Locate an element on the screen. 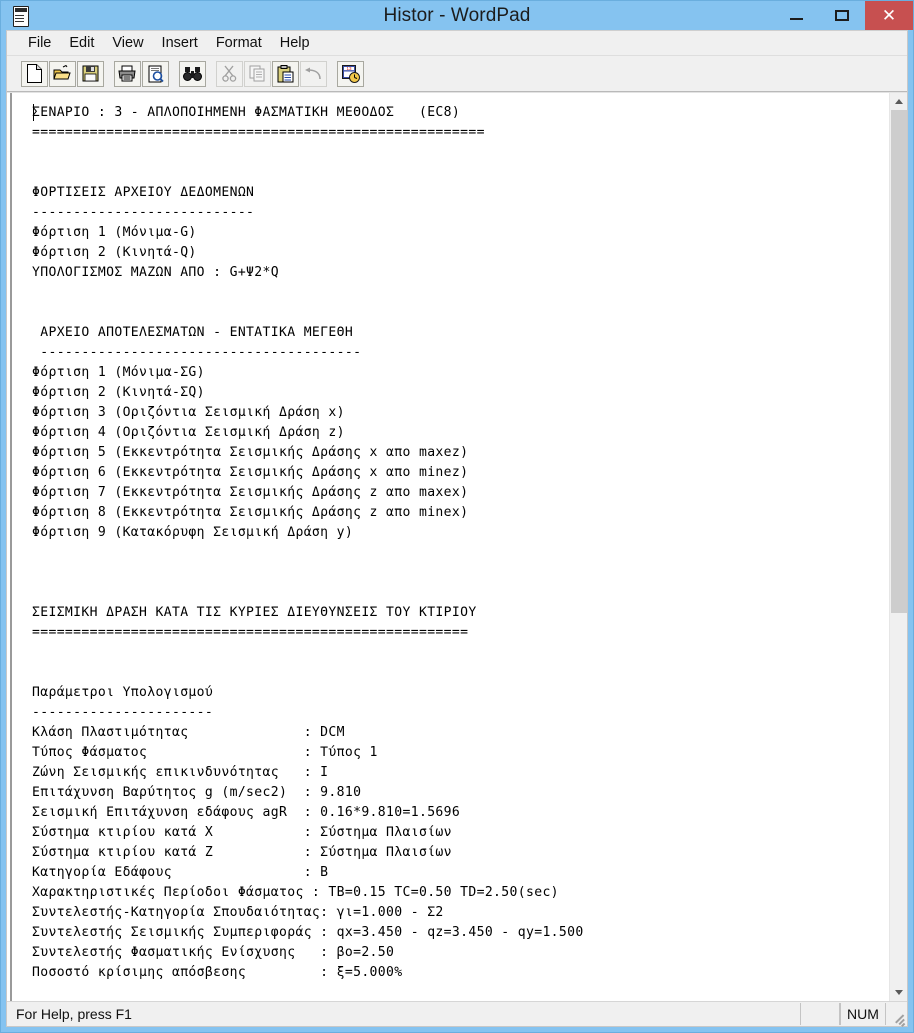 The image size is (914, 1033). undo-button is located at coordinates (313, 73).